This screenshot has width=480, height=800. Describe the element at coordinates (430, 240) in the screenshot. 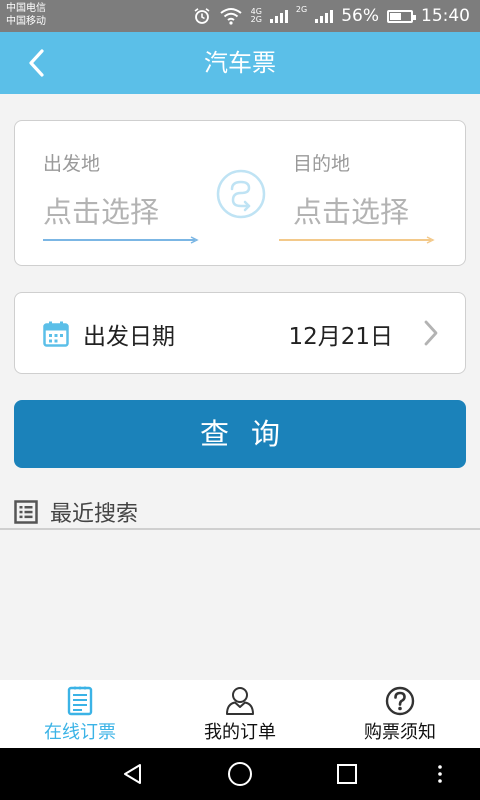

I see `destination-arrow-icon` at that location.